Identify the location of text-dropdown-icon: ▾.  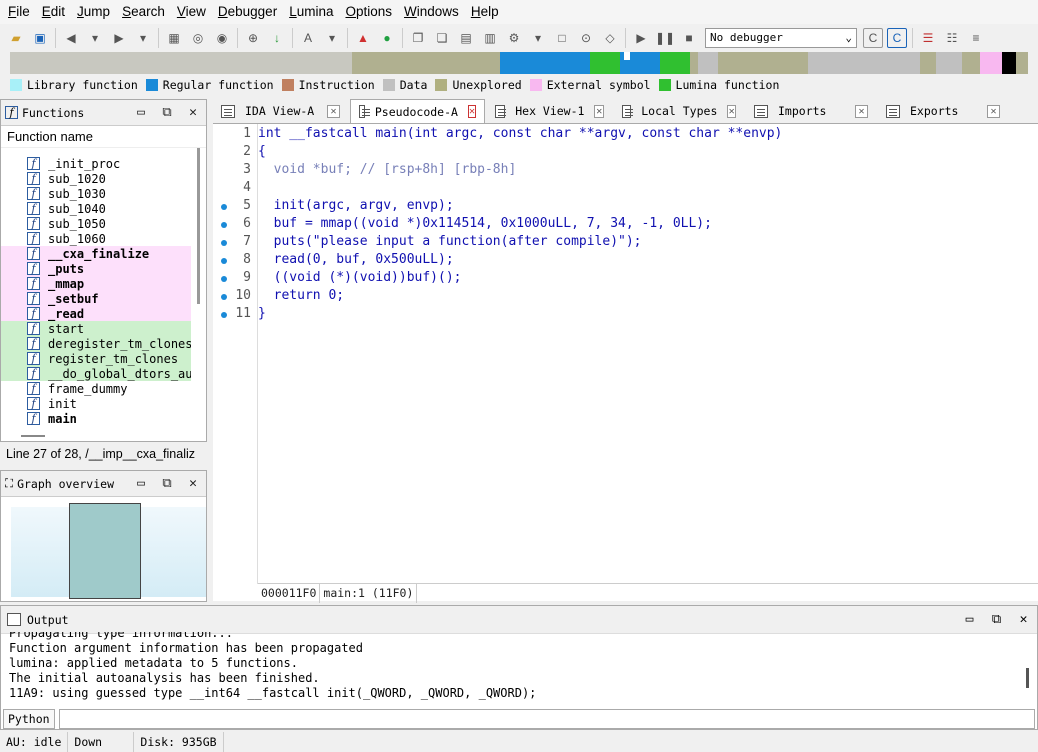
(332, 38).